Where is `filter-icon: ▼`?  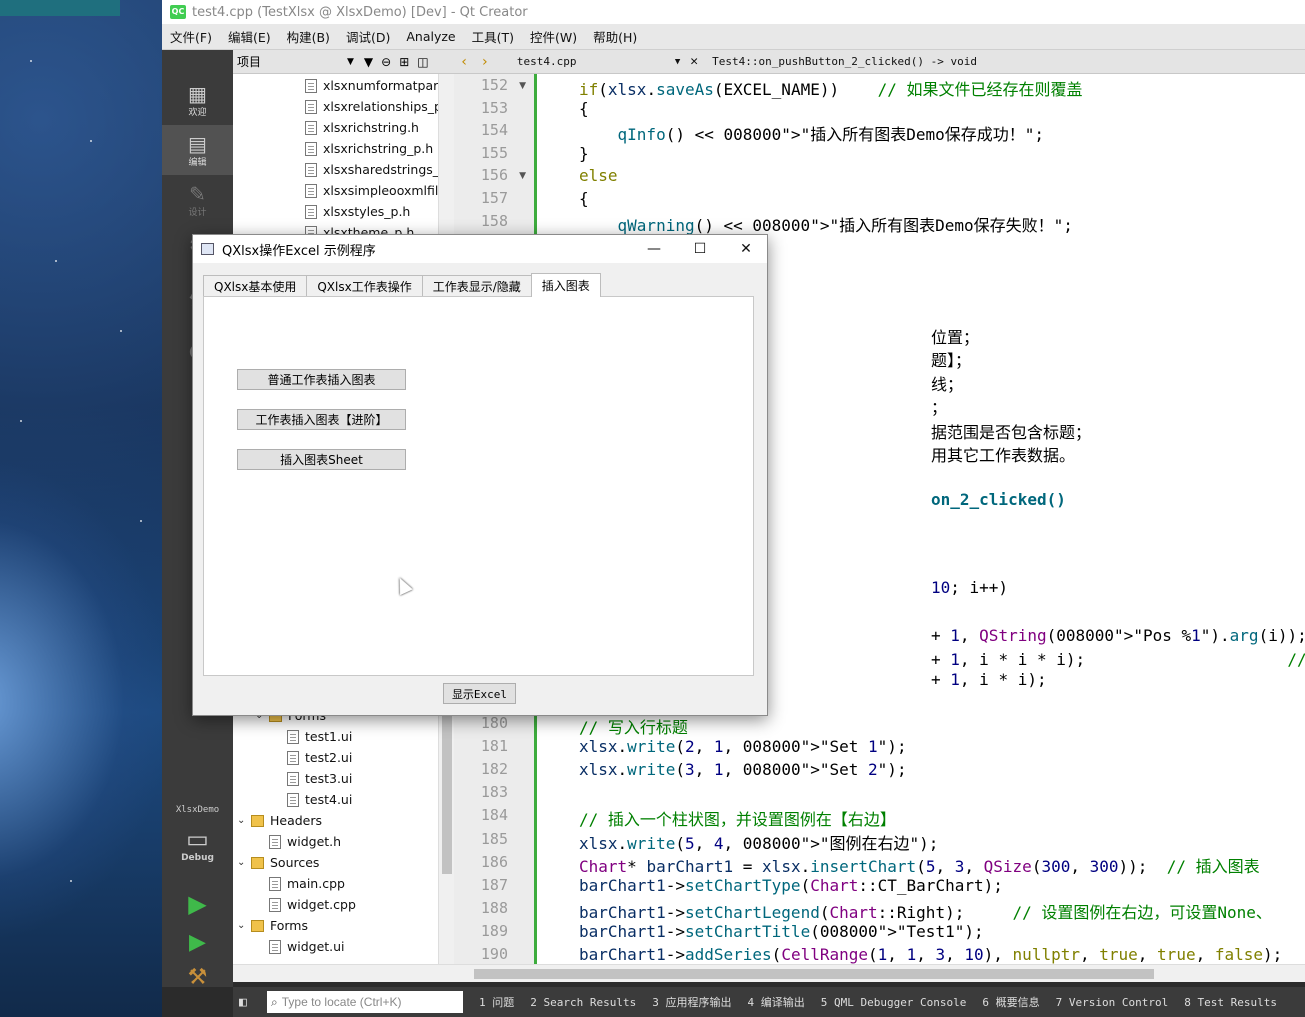 filter-icon: ▼ is located at coordinates (368, 62).